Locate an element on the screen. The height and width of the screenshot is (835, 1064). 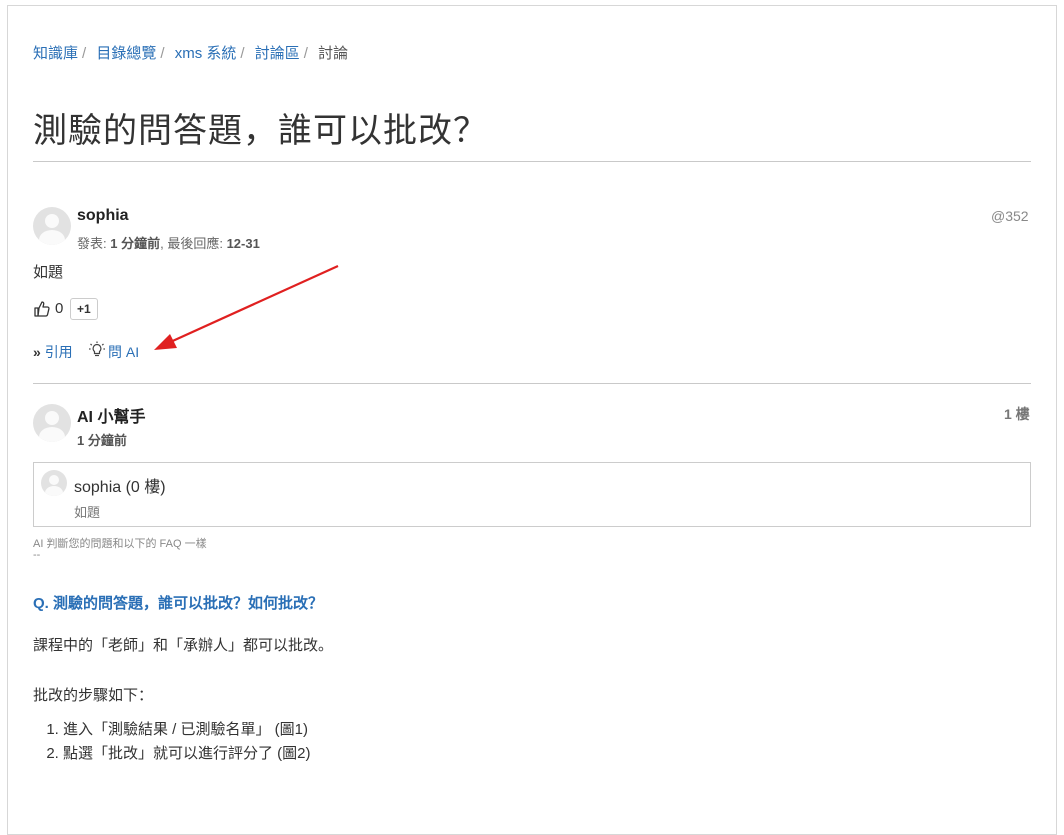
breadcrumb-link-directory: 目錄總覽 is located at coordinates (126, 53).